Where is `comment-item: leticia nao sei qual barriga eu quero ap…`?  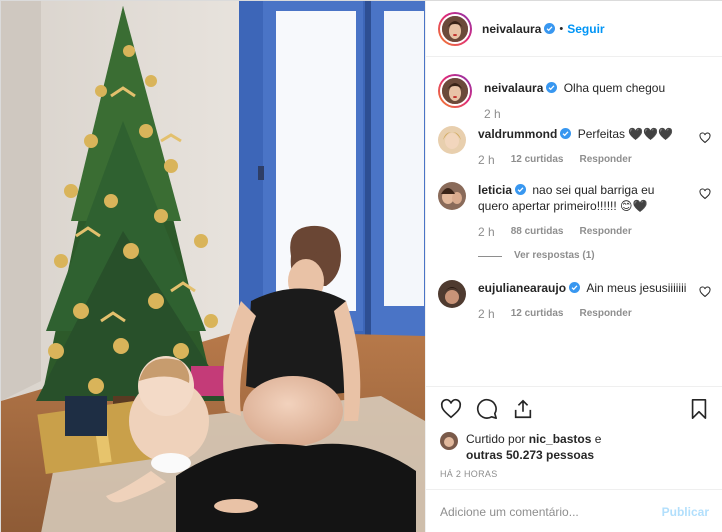 comment-item: leticia nao sei qual barriga eu quero ap… is located at coordinates (574, 223).